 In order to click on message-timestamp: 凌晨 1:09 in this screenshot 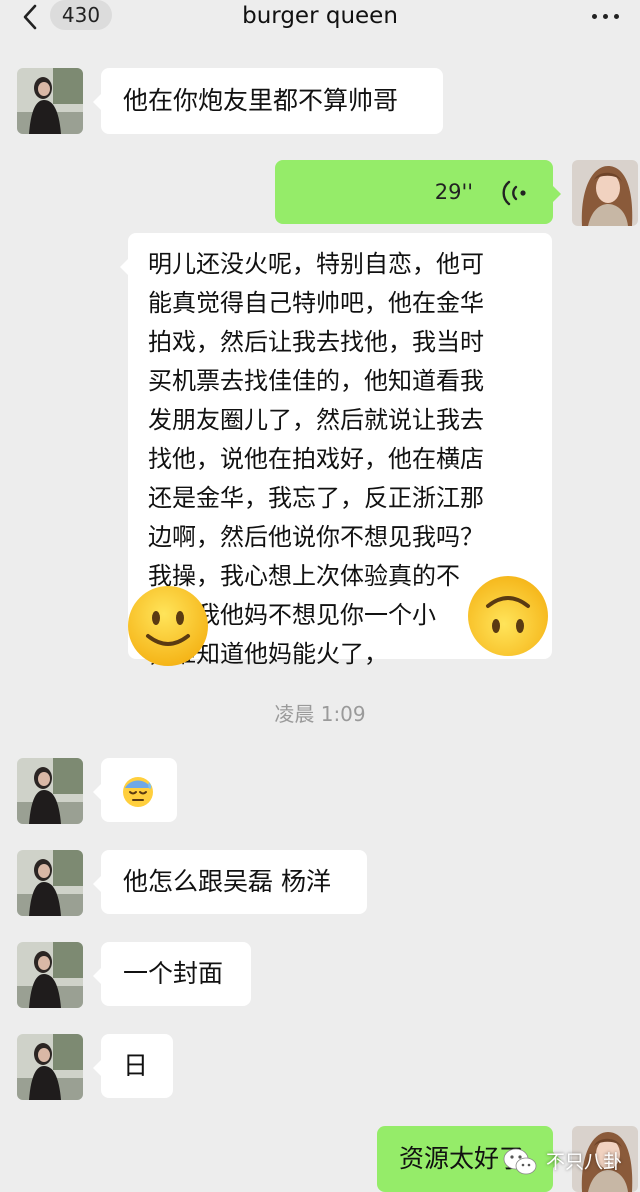, I will do `click(320, 714)`.